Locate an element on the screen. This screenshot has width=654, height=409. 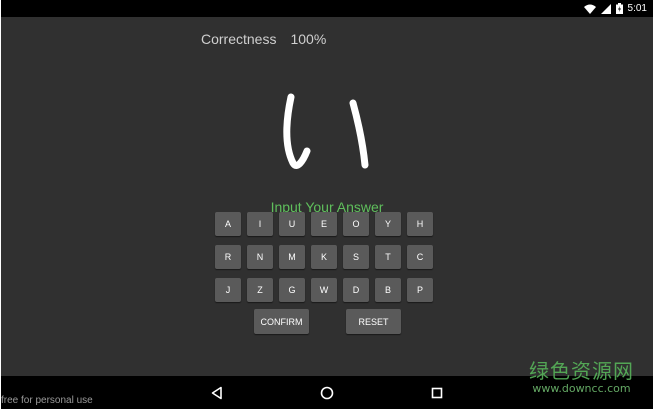
key-r: R is located at coordinates (228, 257).